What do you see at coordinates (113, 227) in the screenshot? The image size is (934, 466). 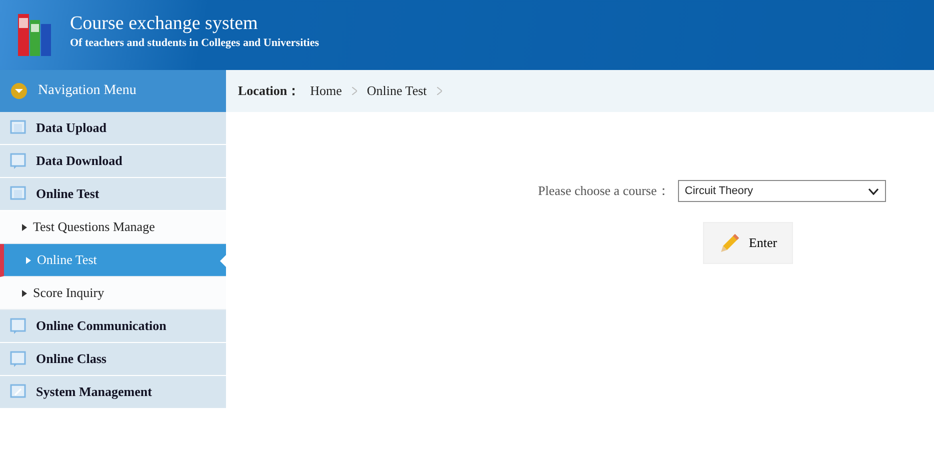 I see `menu-item: Test Questions Manage` at bounding box center [113, 227].